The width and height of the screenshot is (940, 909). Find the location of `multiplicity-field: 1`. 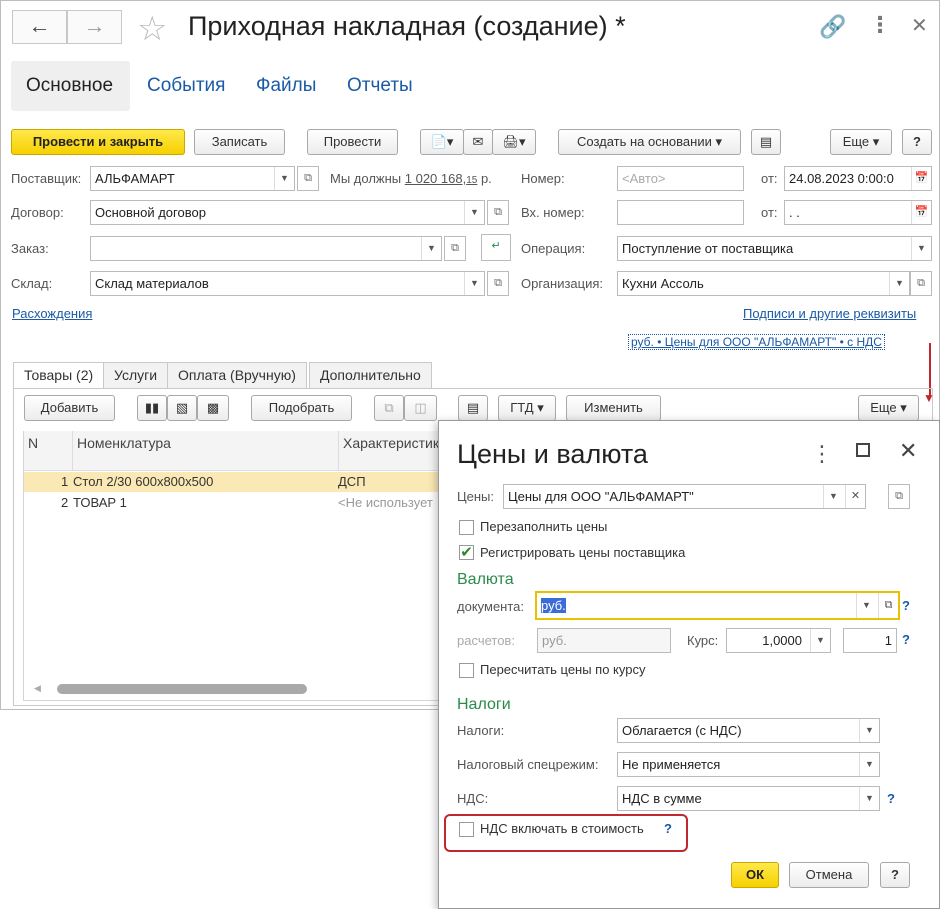

multiplicity-field: 1 is located at coordinates (870, 640).